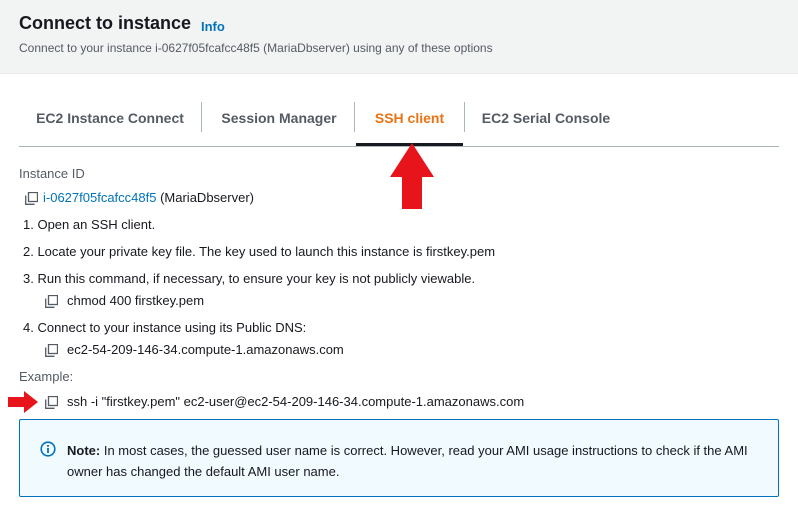  Describe the element at coordinates (51, 402) in the screenshot. I see `copy-ssh-icon` at that location.